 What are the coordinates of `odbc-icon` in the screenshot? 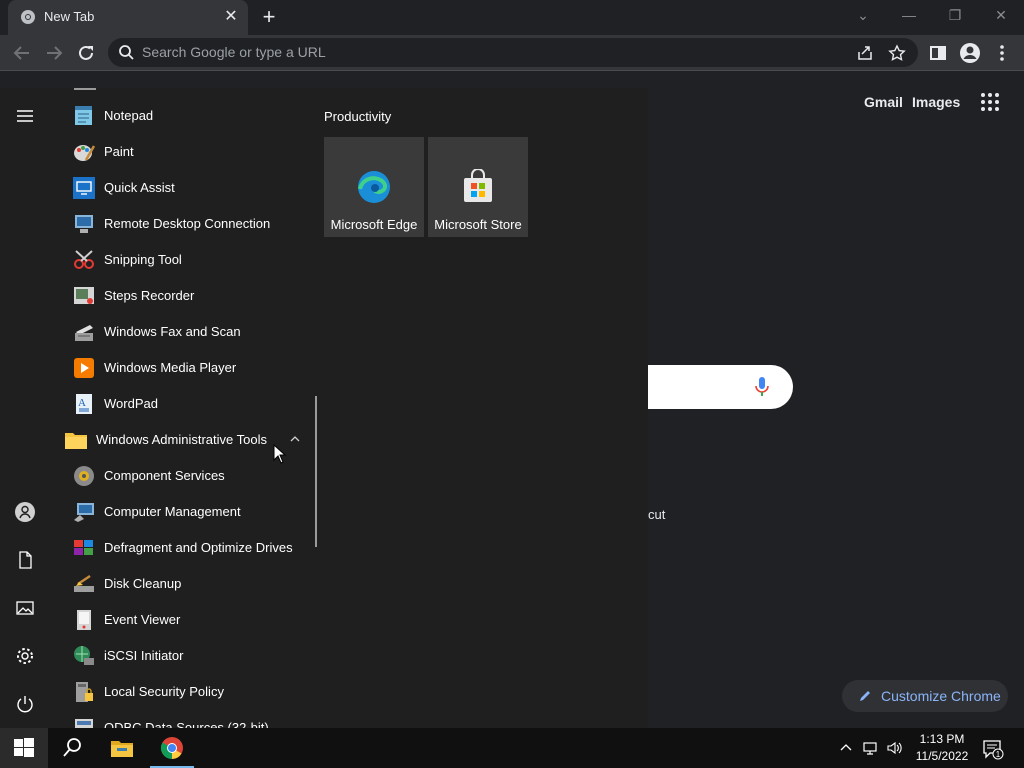 It's located at (84, 723).